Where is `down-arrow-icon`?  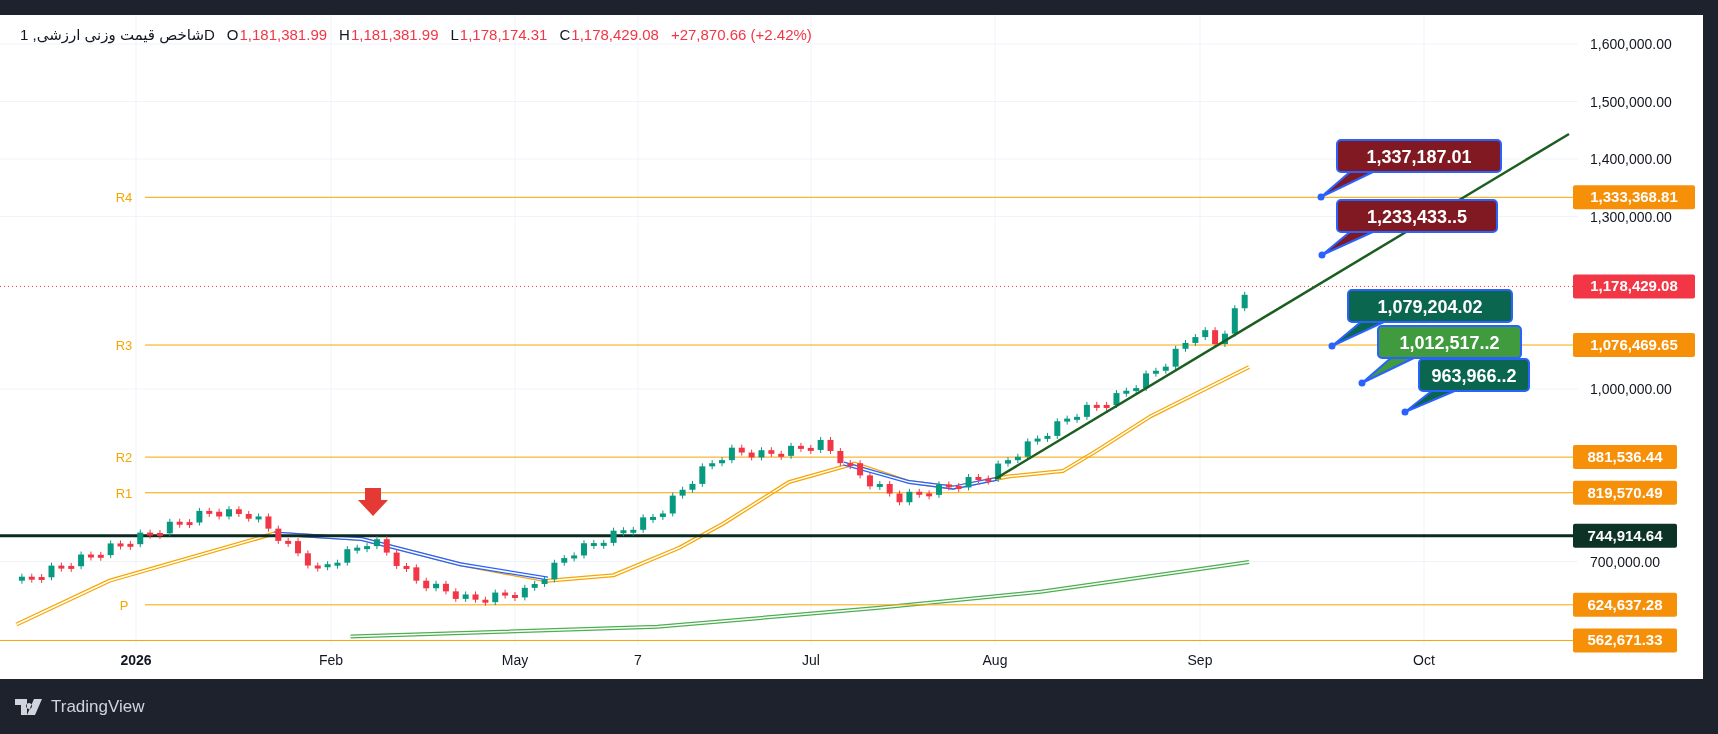
down-arrow-icon is located at coordinates (373, 502).